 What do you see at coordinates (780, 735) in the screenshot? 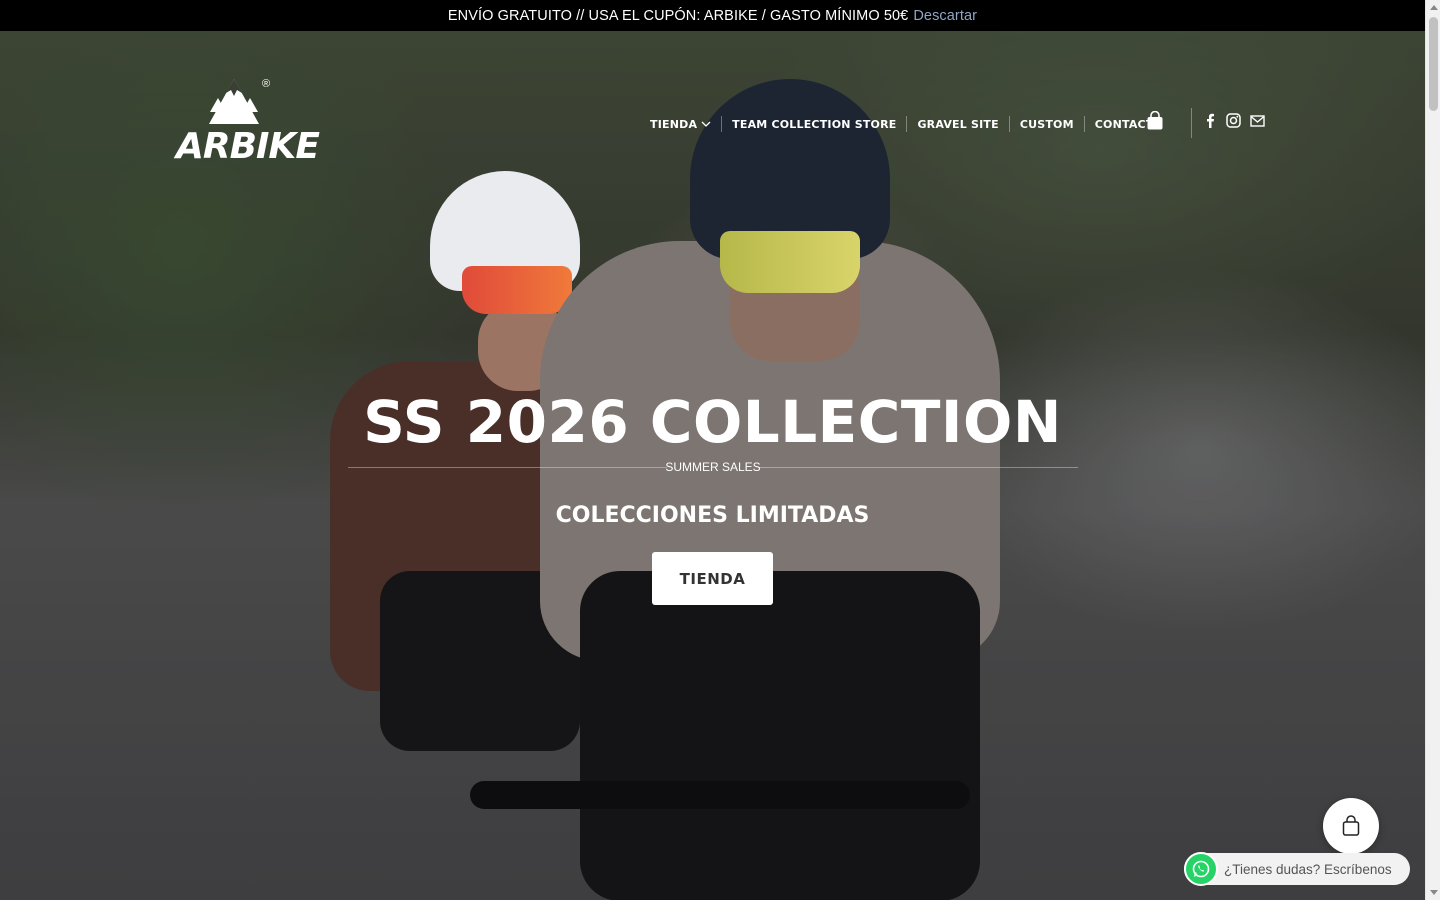
I see `hero-image-rider-front-shorts` at bounding box center [780, 735].